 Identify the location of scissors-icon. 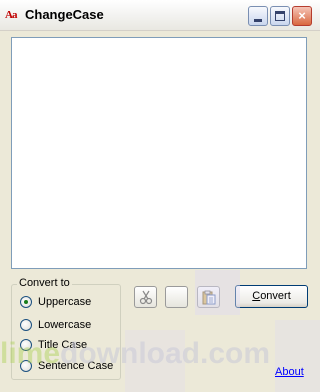
(146, 297).